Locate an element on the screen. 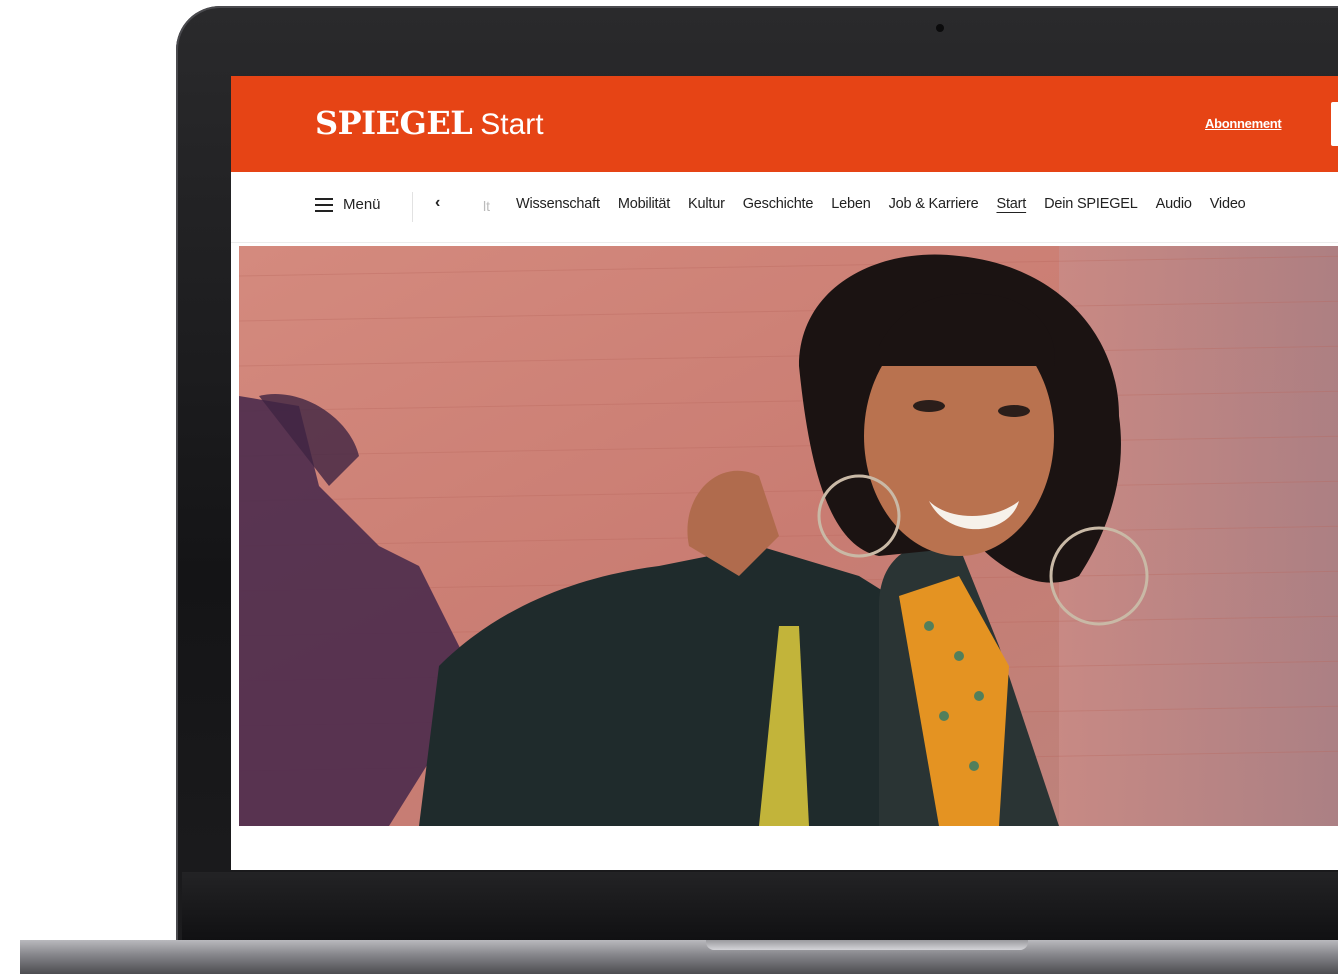  nav-item-0: Wissenschaft is located at coordinates (558, 204).